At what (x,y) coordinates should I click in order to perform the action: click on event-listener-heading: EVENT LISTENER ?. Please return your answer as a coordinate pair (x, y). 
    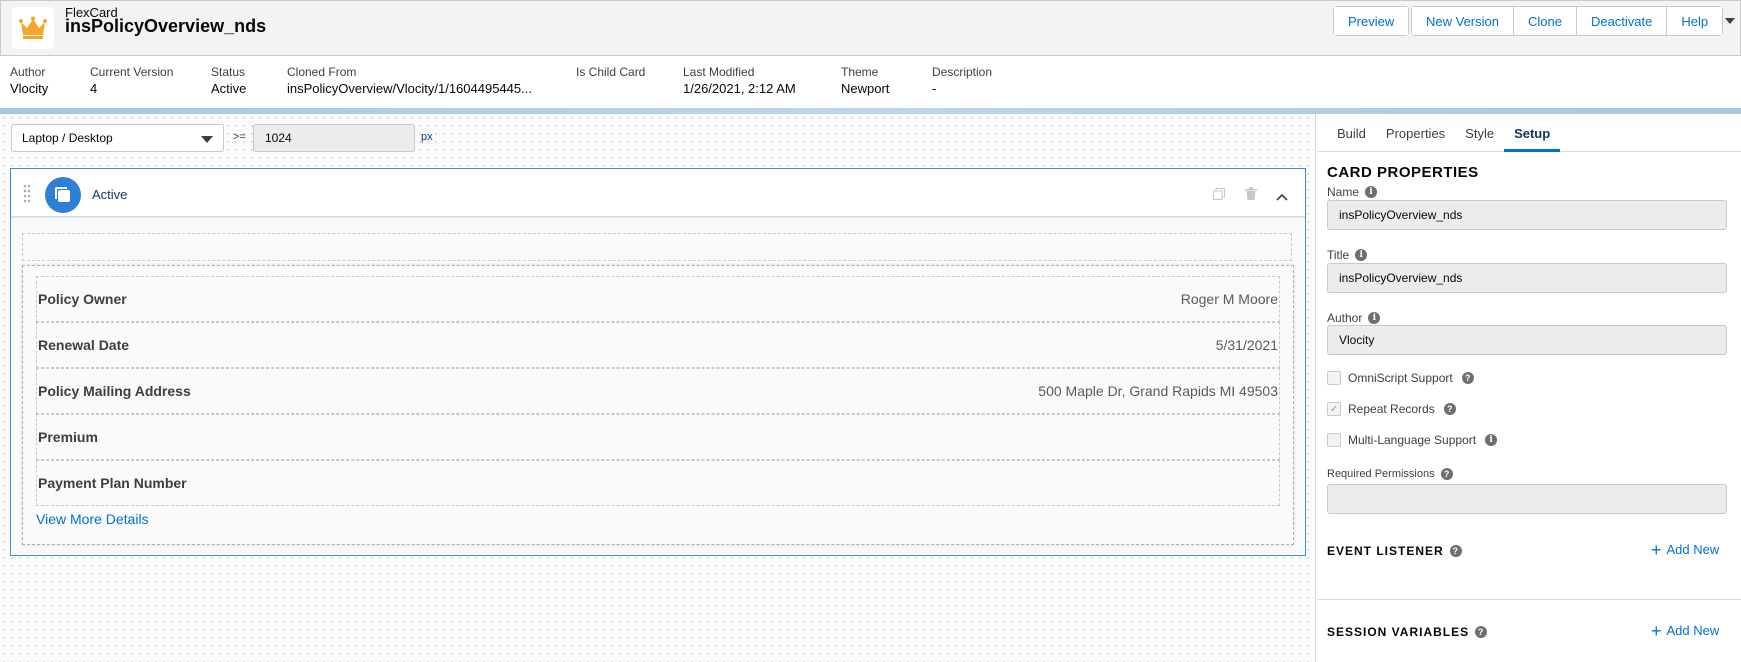
    Looking at the image, I should click on (1394, 551).